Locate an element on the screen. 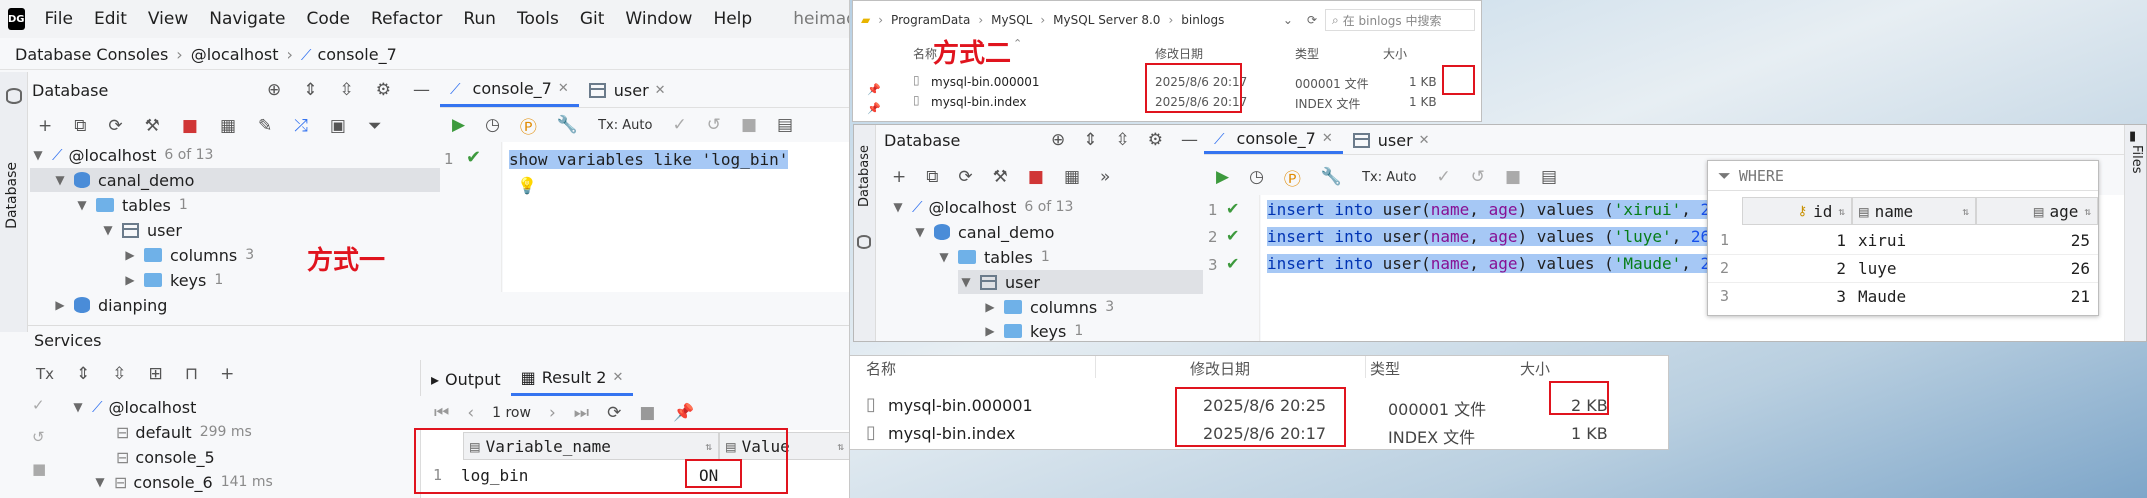 The height and width of the screenshot is (498, 2147). parameter-icon: Ⓟ is located at coordinates (1292, 177).